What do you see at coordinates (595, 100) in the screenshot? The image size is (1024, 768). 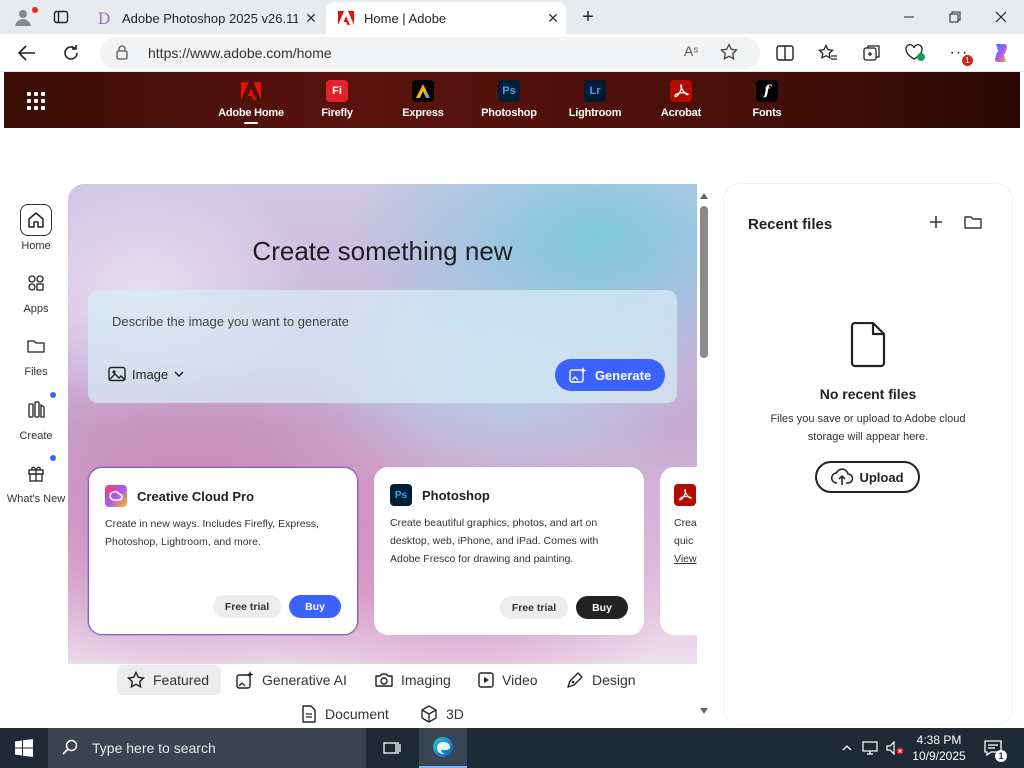 I see `nav-lightroom: Lr Lightroom` at bounding box center [595, 100].